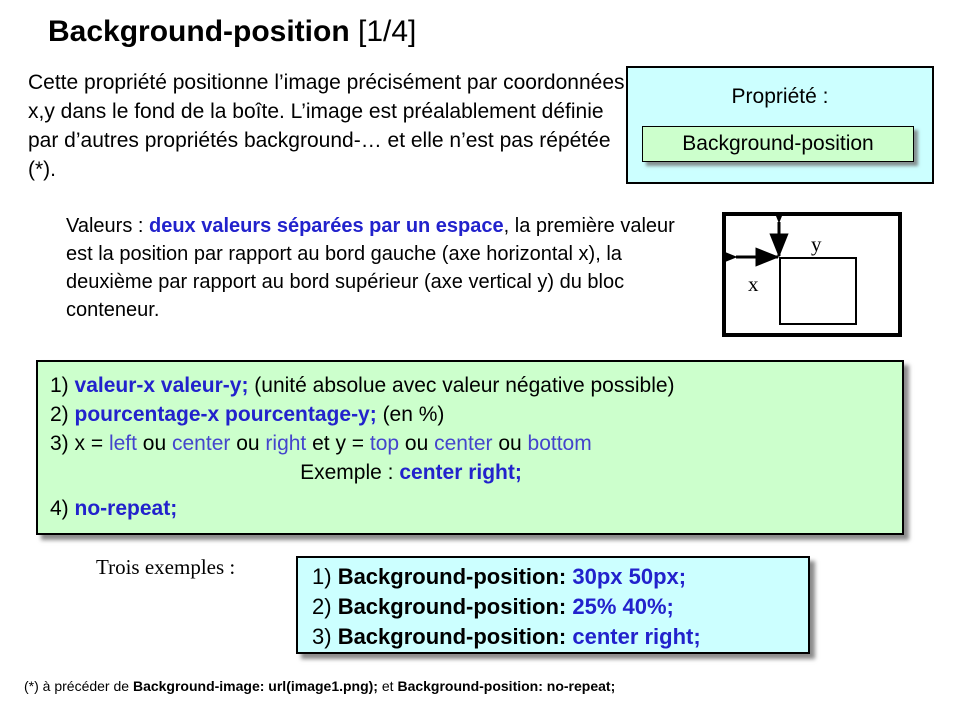 The height and width of the screenshot is (720, 960). What do you see at coordinates (455, 576) in the screenshot?
I see `example-1-property: Background-position:` at bounding box center [455, 576].